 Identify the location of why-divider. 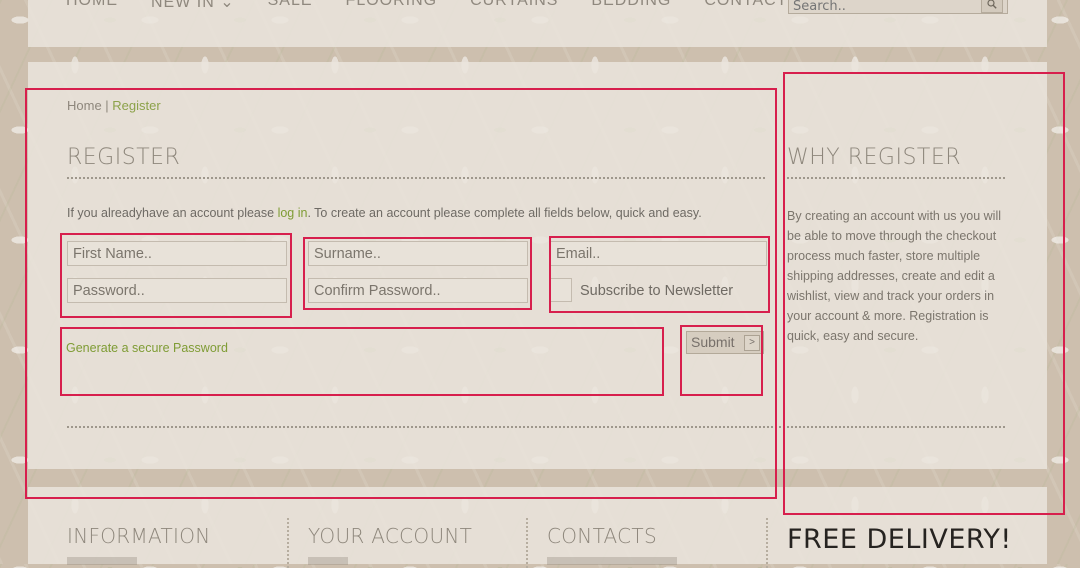
(896, 178).